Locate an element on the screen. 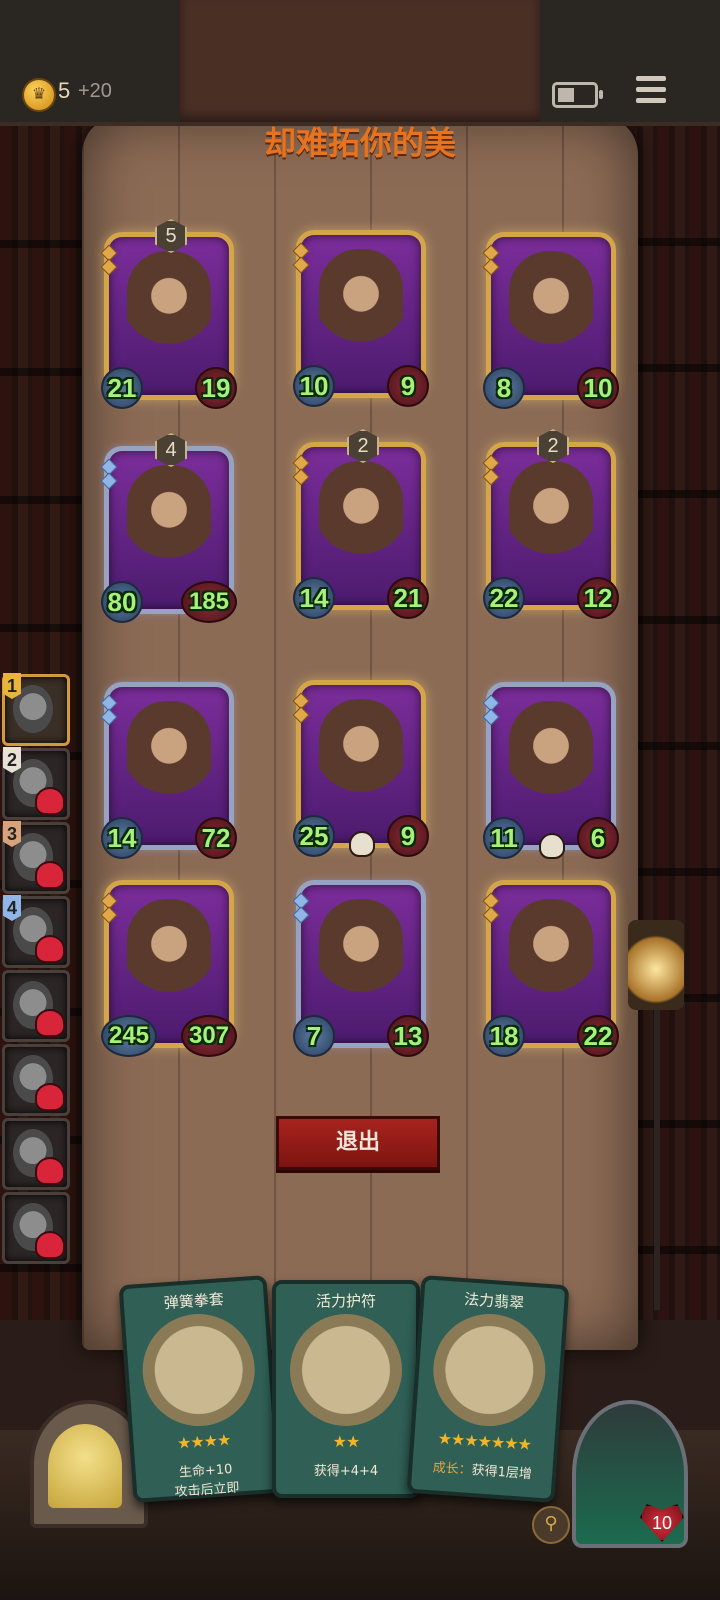 Image resolution: width=720 pixels, height=1600 pixels. unit-health: 21 is located at coordinates (408, 598).